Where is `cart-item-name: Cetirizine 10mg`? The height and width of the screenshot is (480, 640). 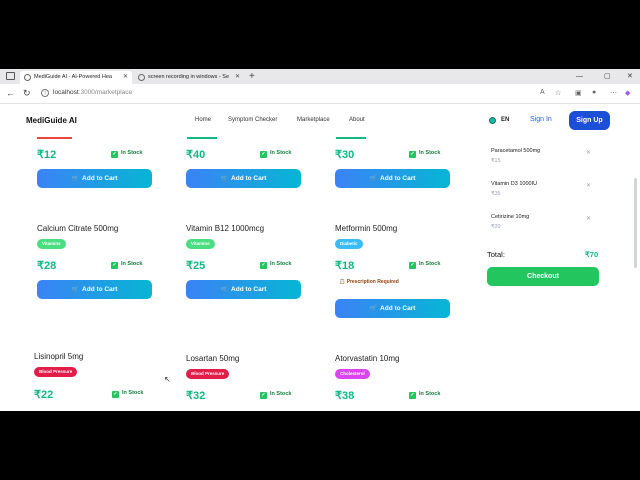
cart-item-name: Cetirizine 10mg is located at coordinates (510, 217).